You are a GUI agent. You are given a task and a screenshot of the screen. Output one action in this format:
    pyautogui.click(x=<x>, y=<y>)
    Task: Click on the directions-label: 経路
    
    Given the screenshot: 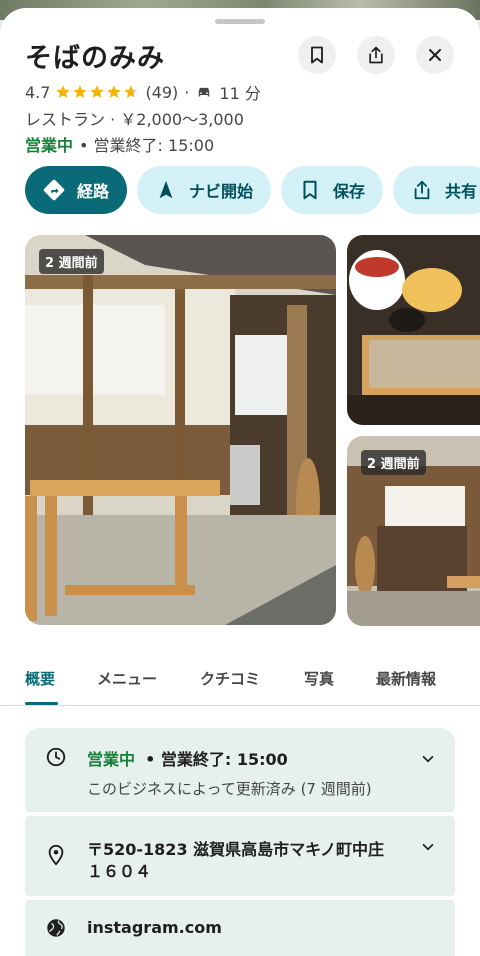 What is the action you would take?
    pyautogui.click(x=93, y=191)
    